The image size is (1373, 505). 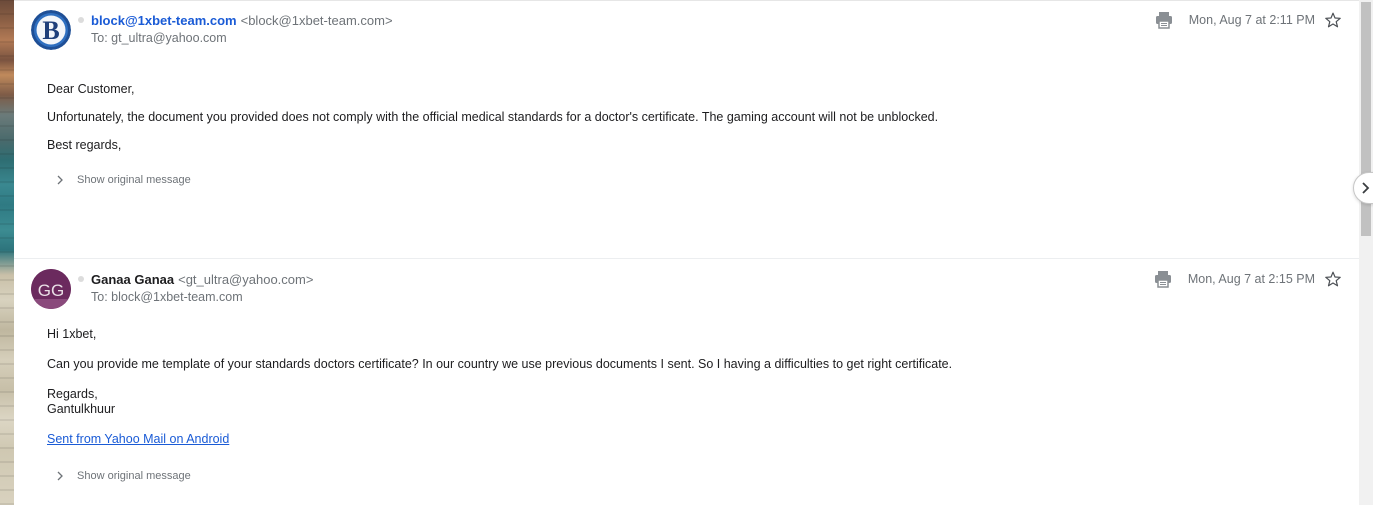 What do you see at coordinates (132, 279) in the screenshot?
I see `sender-name: Ganaa Ganaa` at bounding box center [132, 279].